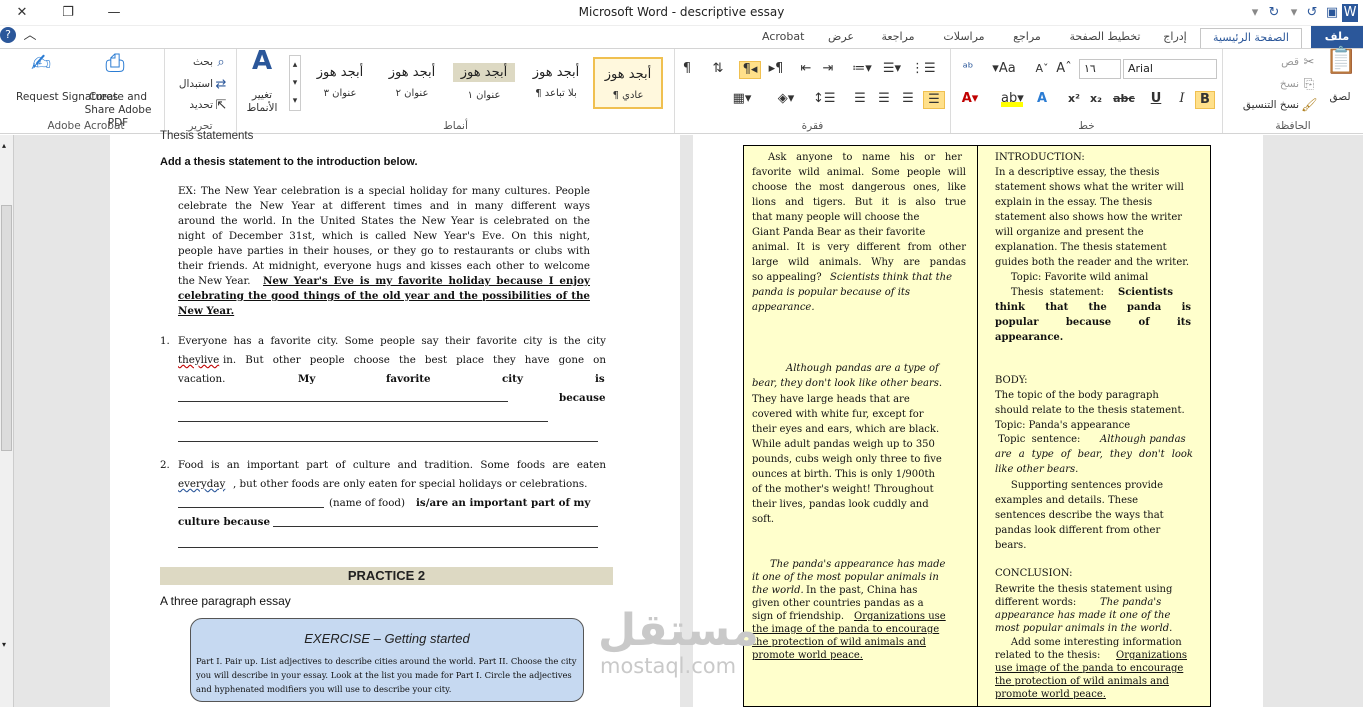 The height and width of the screenshot is (707, 1363). Describe the element at coordinates (828, 69) in the screenshot. I see `increase-indent-icon: ⇥` at that location.